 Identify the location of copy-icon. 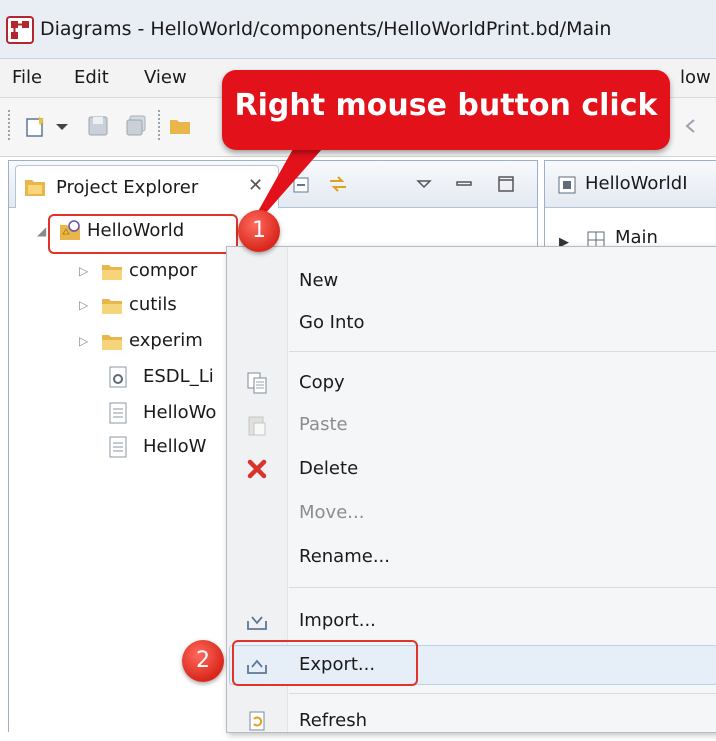
(257, 383).